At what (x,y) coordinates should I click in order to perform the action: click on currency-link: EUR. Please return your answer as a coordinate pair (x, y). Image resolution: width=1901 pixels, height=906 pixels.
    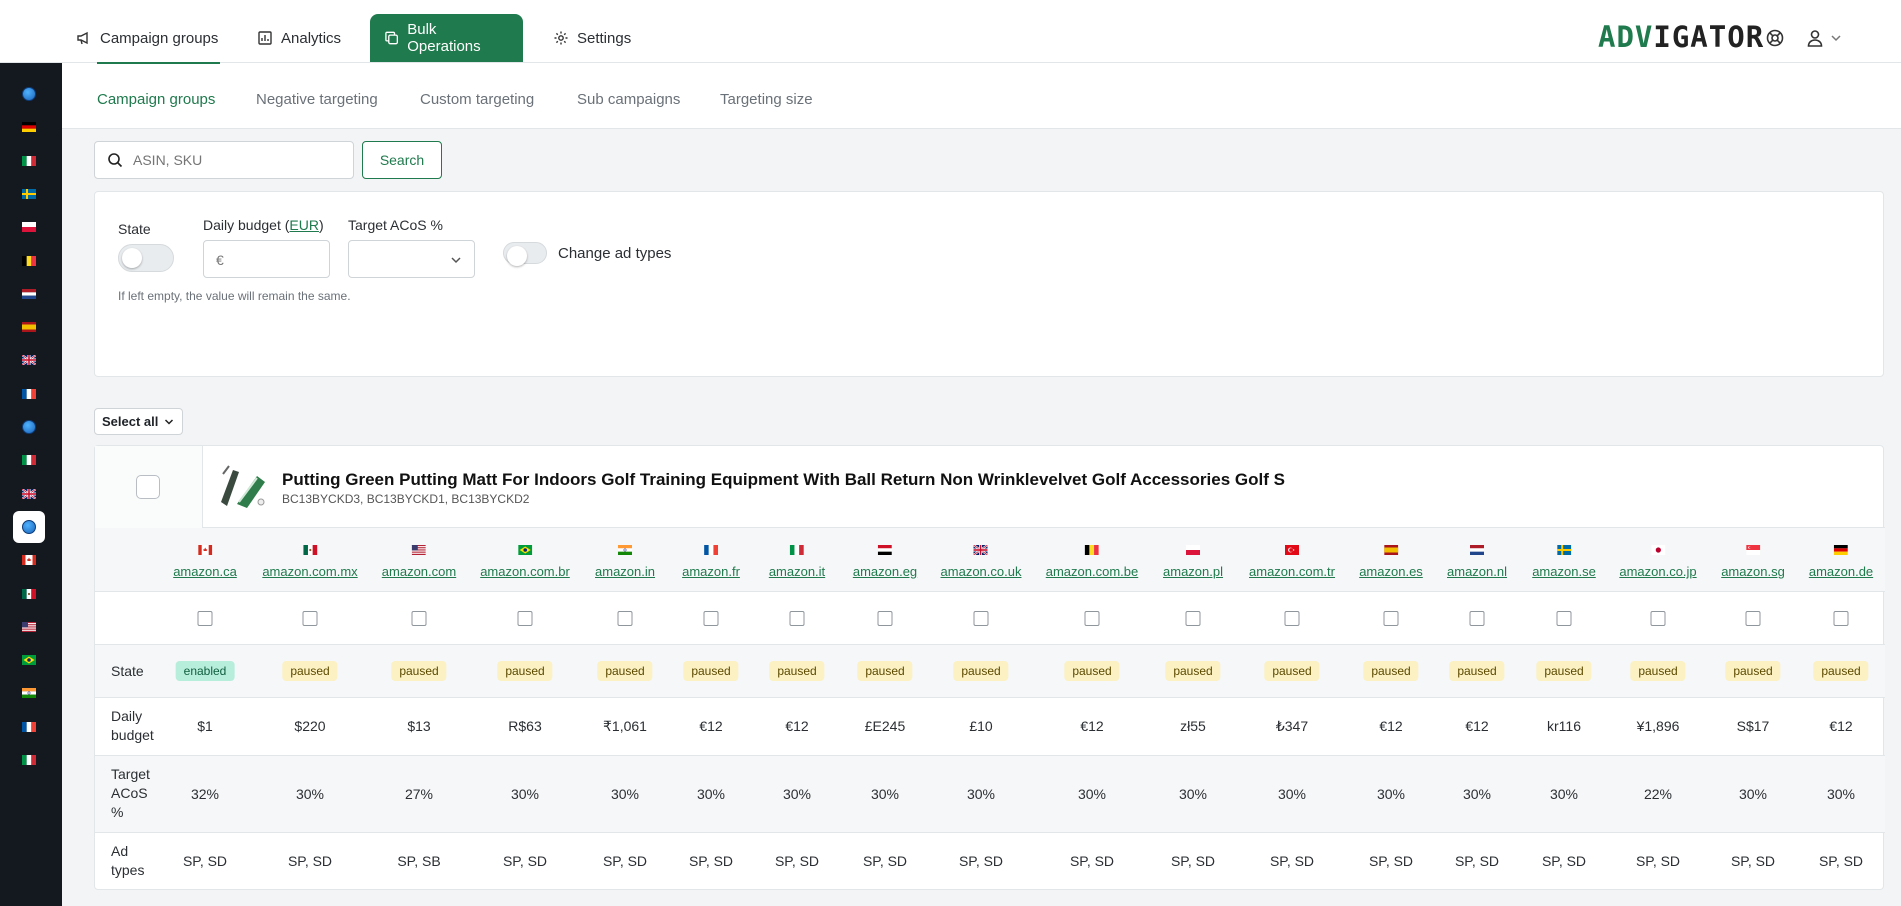
    Looking at the image, I should click on (304, 225).